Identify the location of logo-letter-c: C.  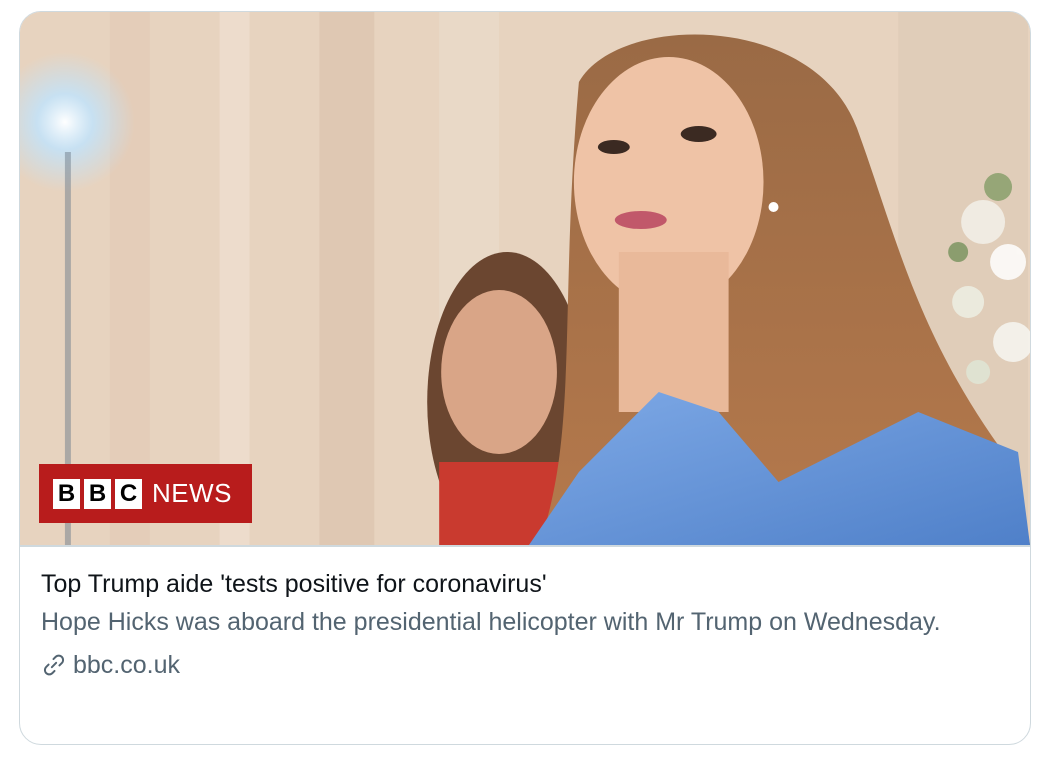
(128, 493).